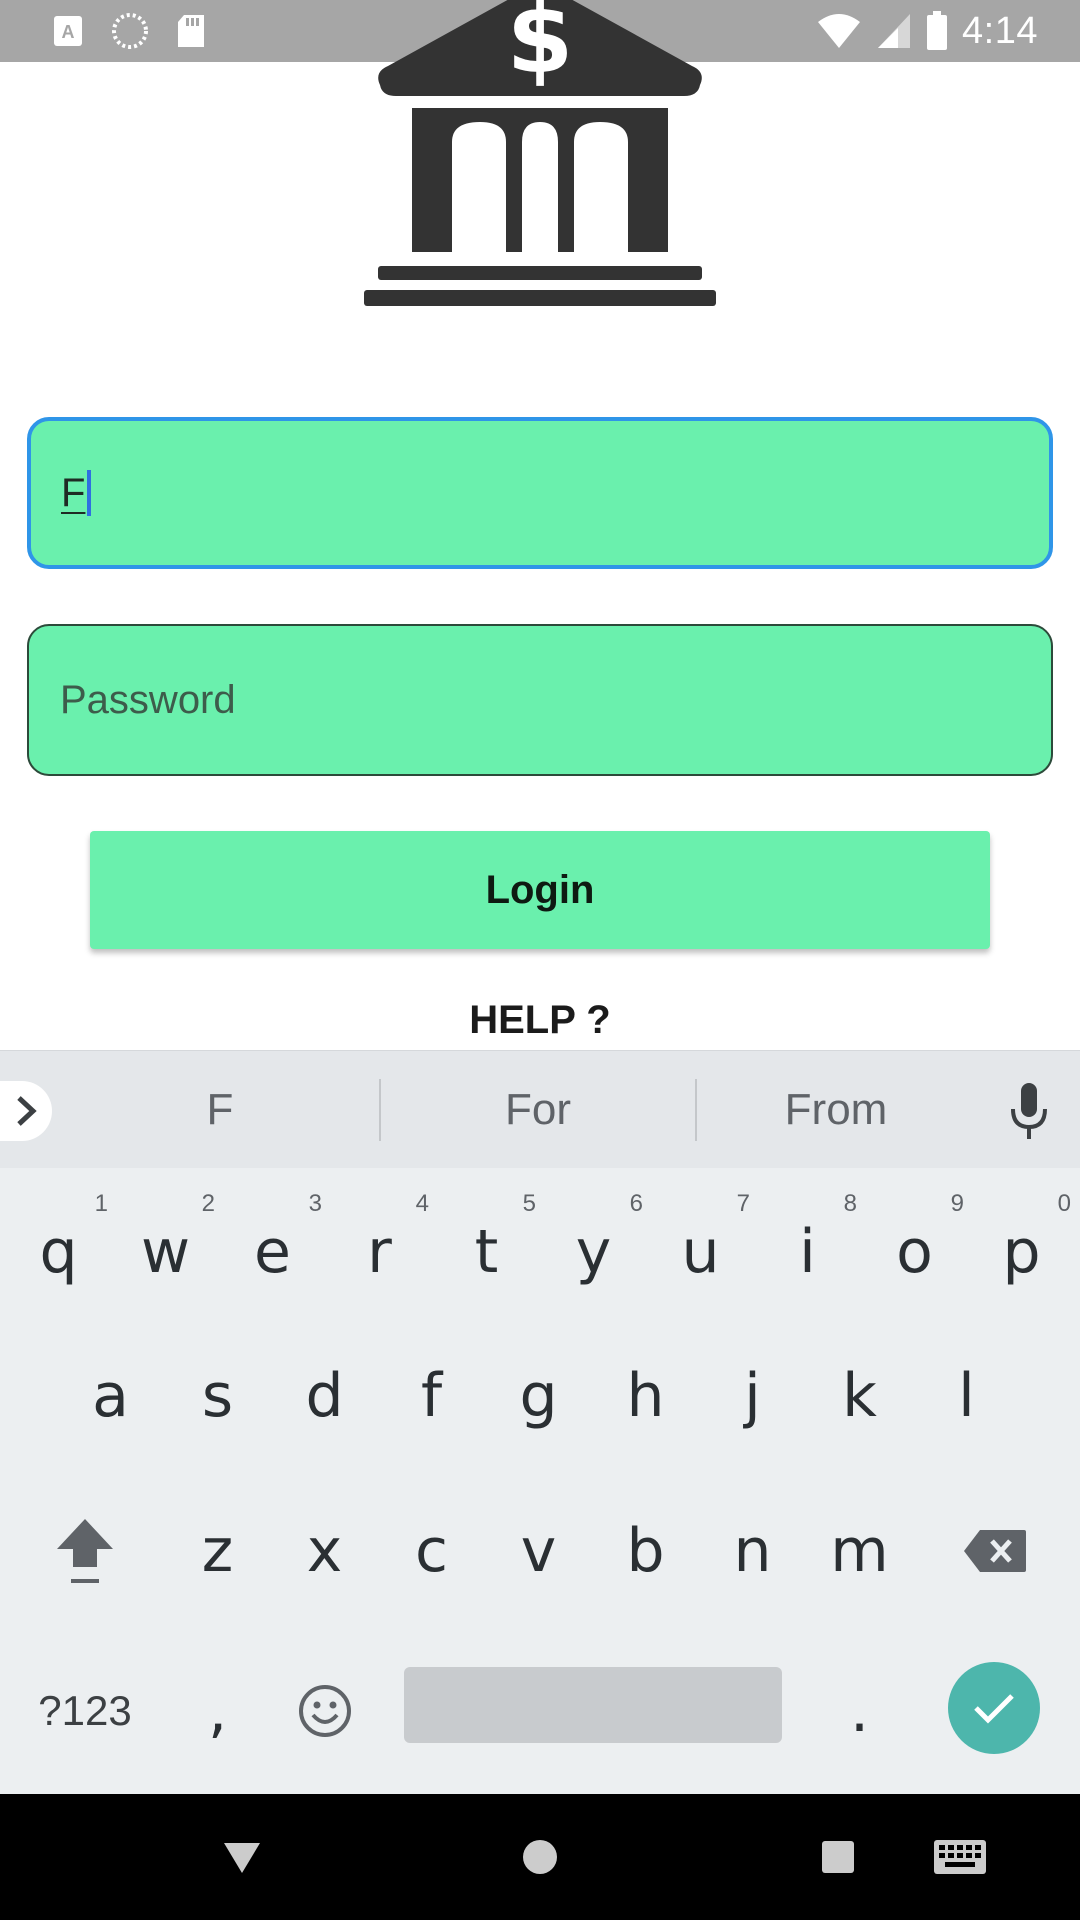  I want to click on text-cursor, so click(89, 493).